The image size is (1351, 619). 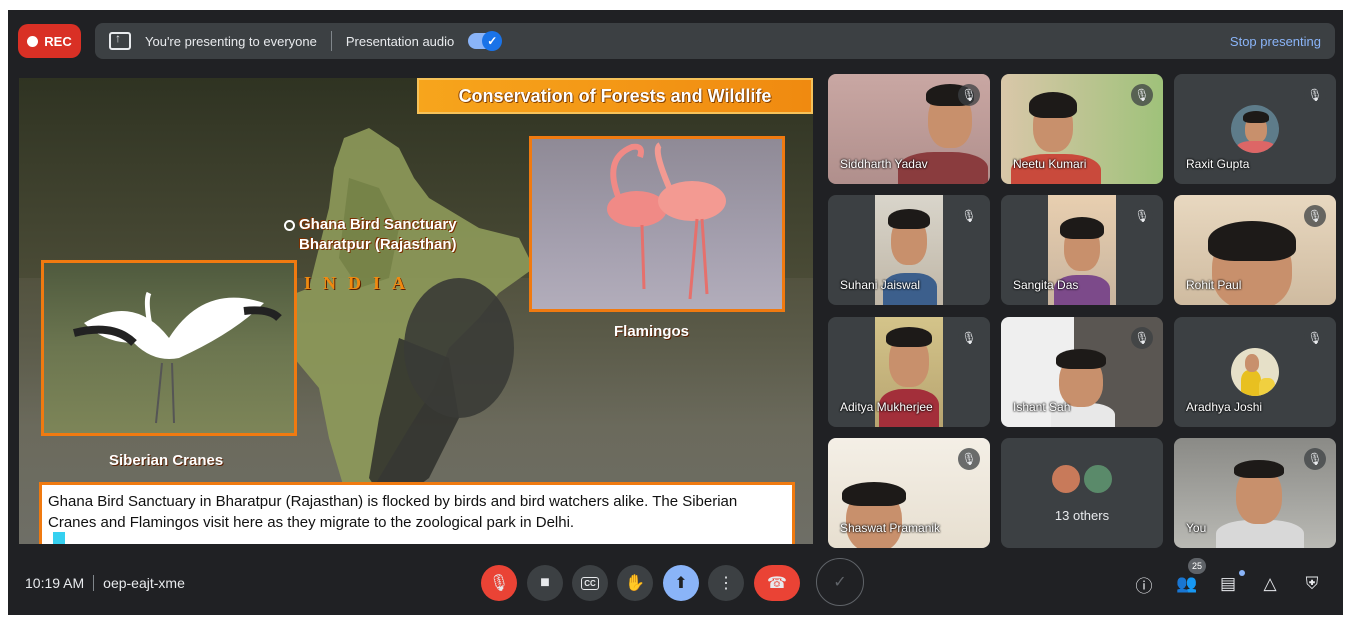 I want to click on caption-cursor, so click(x=59, y=538).